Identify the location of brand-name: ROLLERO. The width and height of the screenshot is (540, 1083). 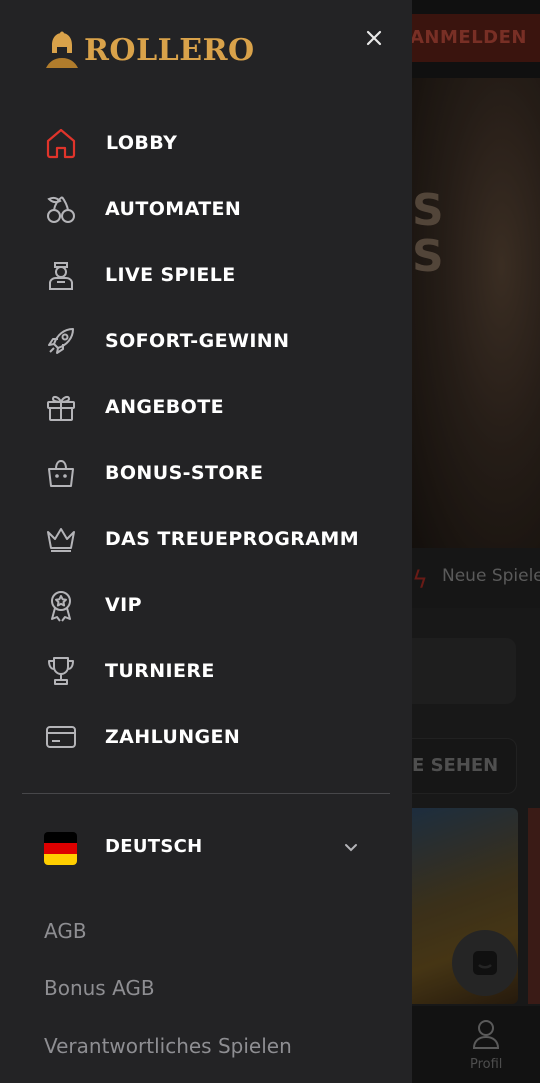
(169, 50).